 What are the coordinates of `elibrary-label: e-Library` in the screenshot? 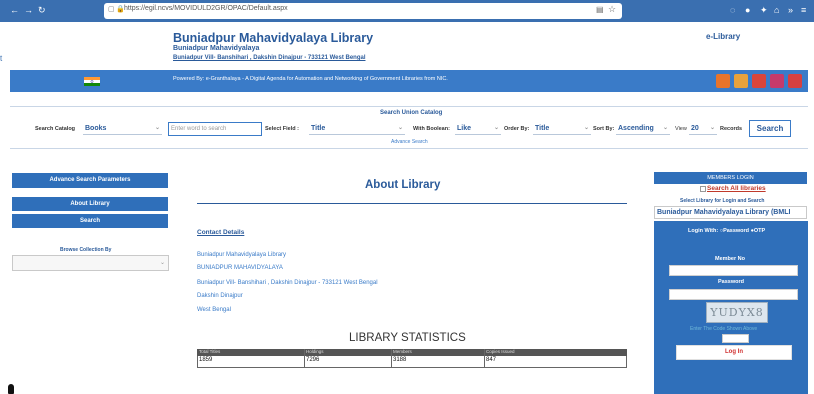 It's located at (723, 36).